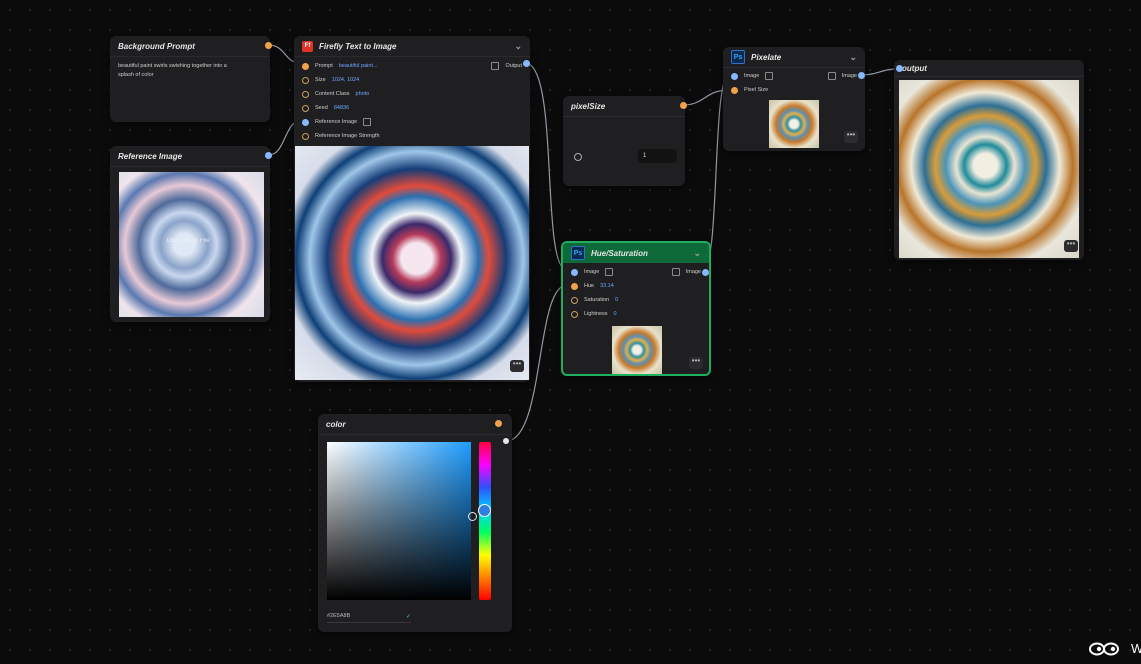 The image size is (1141, 664). I want to click on firefly-row-reference-image: Reference Image, so click(412, 122).